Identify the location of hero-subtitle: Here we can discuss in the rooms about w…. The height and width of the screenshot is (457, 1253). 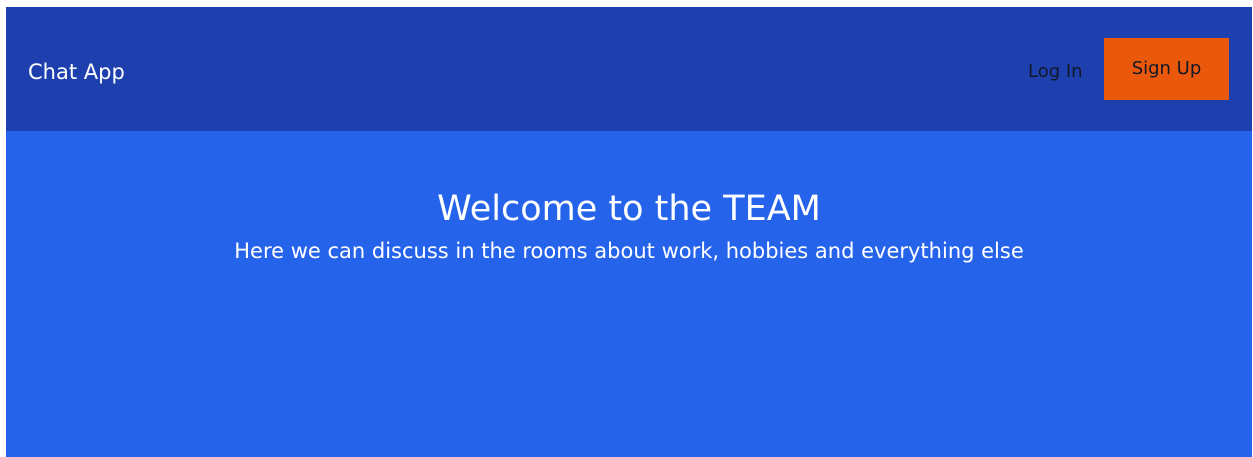
(629, 251).